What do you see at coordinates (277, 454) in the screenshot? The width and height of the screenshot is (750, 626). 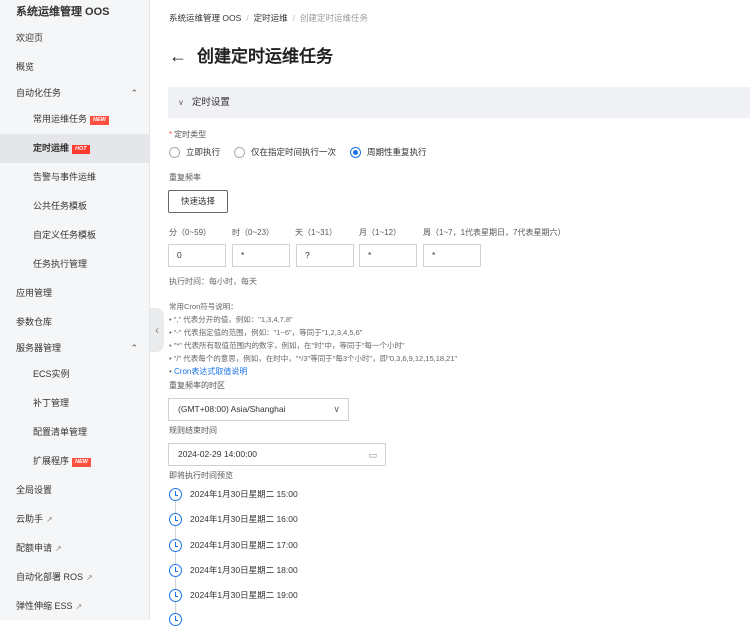 I see `end-time-picker: 2024-02-29 14:00:00 ▭` at bounding box center [277, 454].